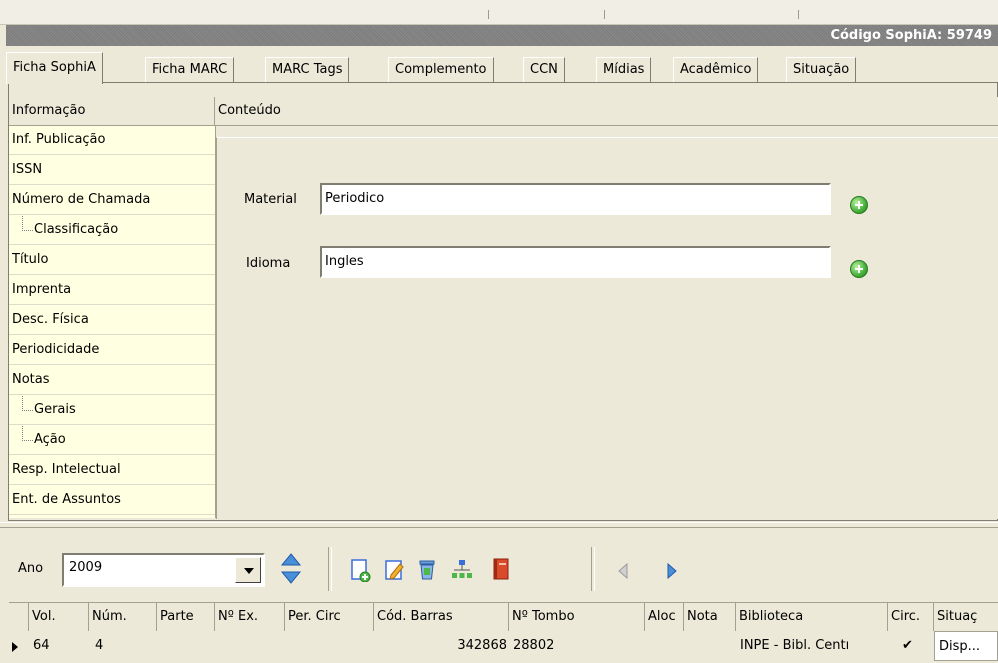 The width and height of the screenshot is (998, 663). Describe the element at coordinates (112, 200) in the screenshot. I see `tree-item-numero-chamada: Número de Chamada` at that location.